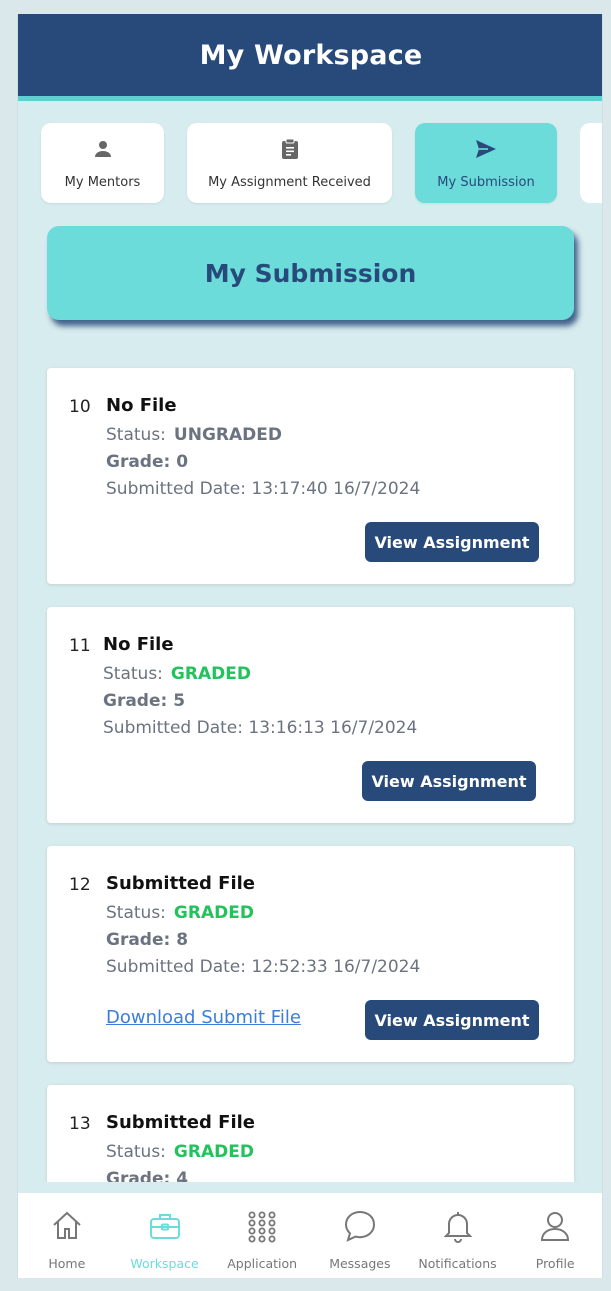 This screenshot has height=1291, width=611. What do you see at coordinates (147, 1175) in the screenshot?
I see `grade-text: Grade: 4` at bounding box center [147, 1175].